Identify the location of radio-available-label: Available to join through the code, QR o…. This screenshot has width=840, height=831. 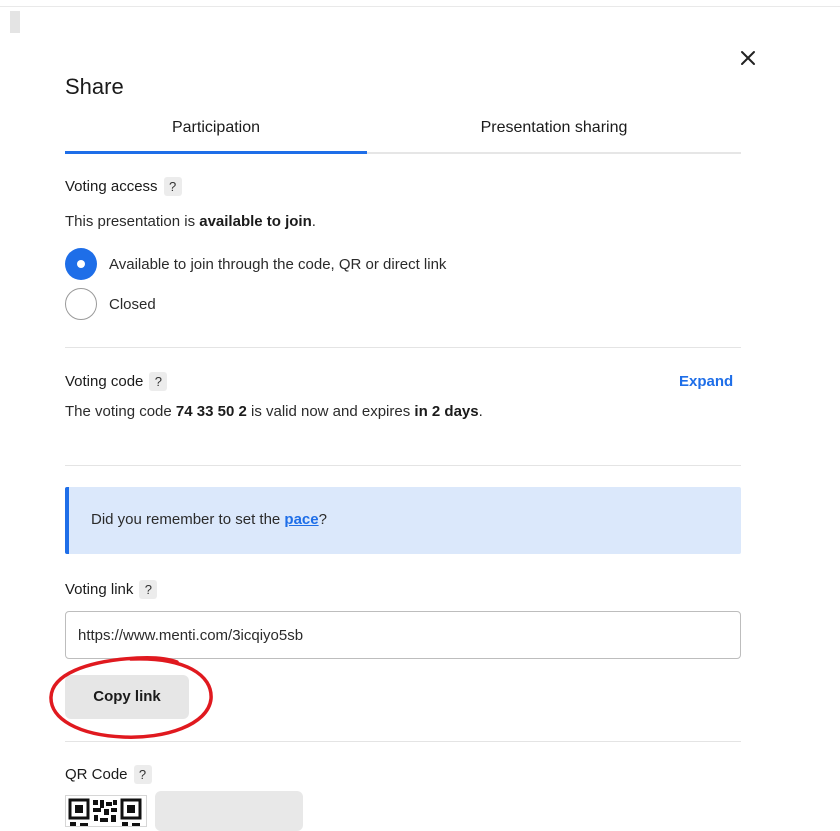
(278, 264).